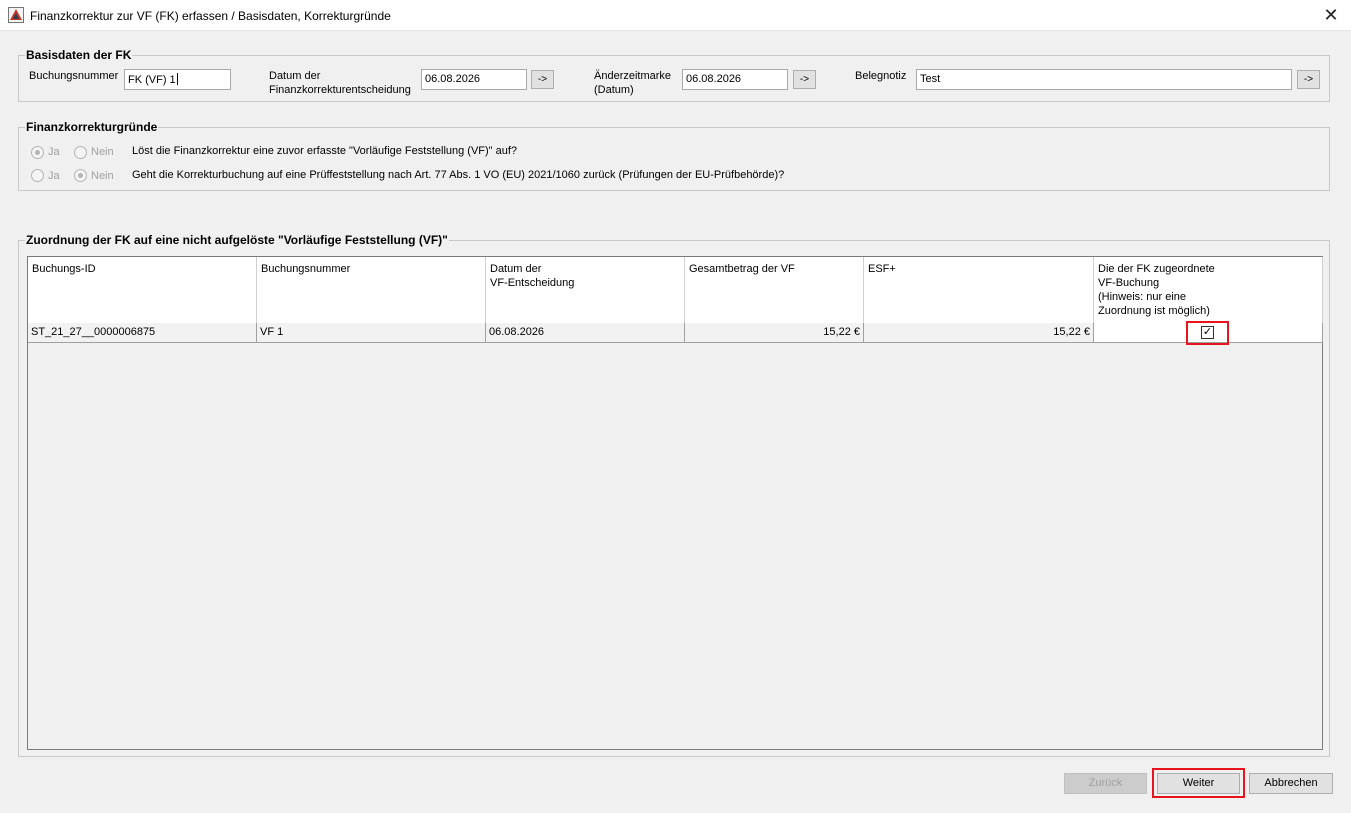  Describe the element at coordinates (979, 290) in the screenshot. I see `col-esf: ESF+` at that location.